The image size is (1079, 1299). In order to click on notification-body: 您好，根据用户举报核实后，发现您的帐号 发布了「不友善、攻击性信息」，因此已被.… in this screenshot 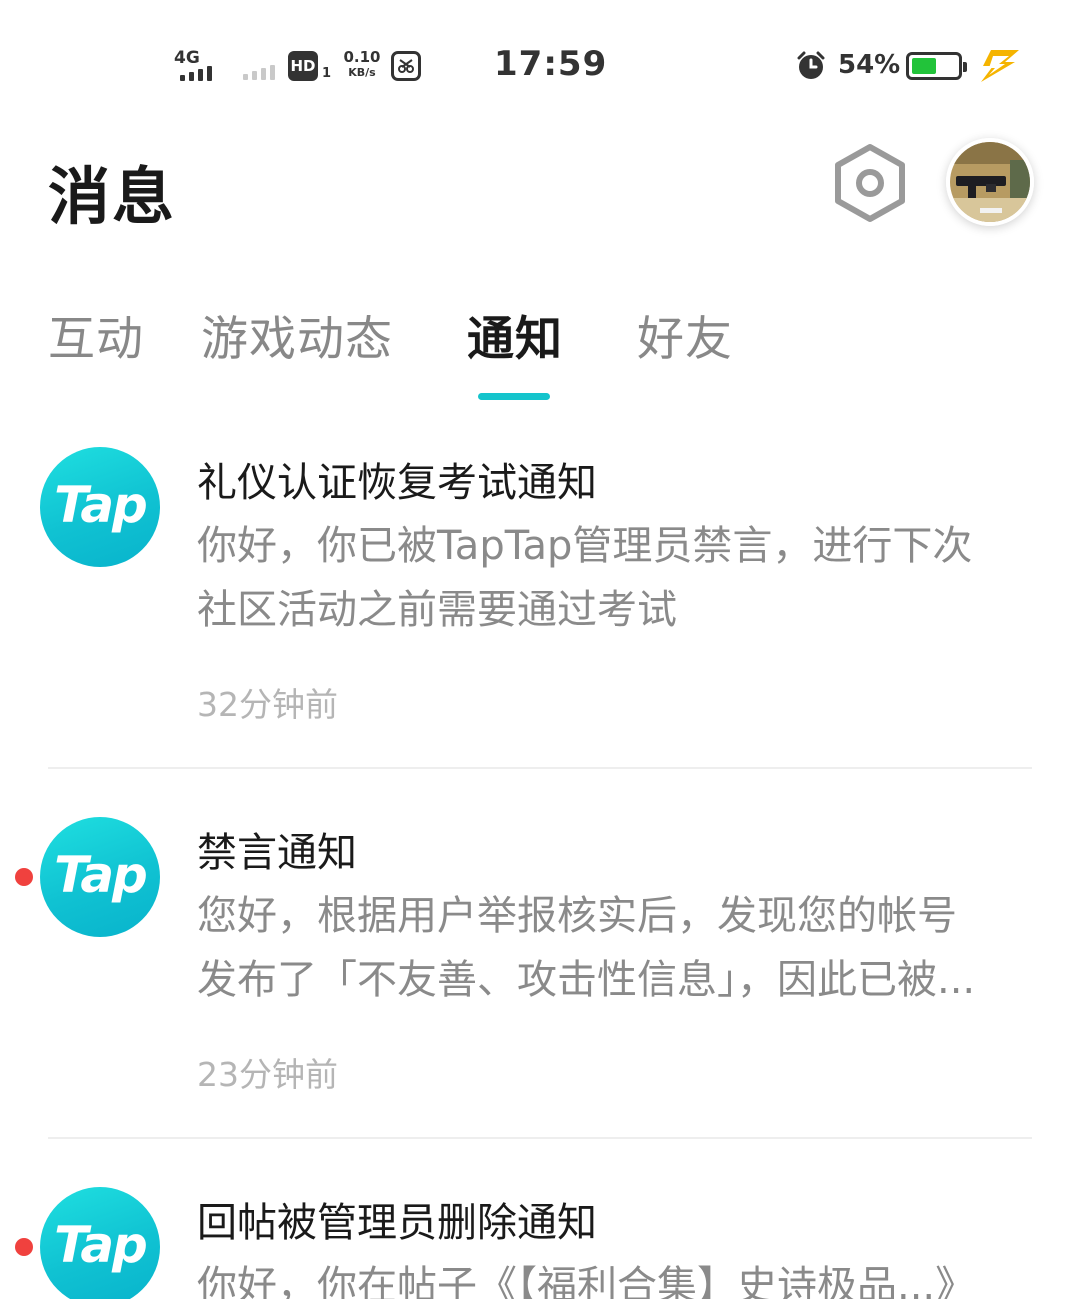, I will do `click(612, 948)`.